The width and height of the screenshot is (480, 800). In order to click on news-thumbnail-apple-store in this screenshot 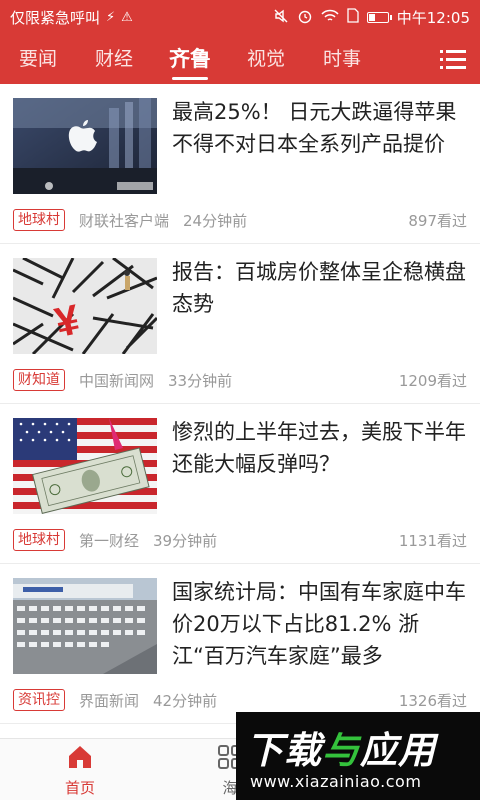, I will do `click(85, 146)`.